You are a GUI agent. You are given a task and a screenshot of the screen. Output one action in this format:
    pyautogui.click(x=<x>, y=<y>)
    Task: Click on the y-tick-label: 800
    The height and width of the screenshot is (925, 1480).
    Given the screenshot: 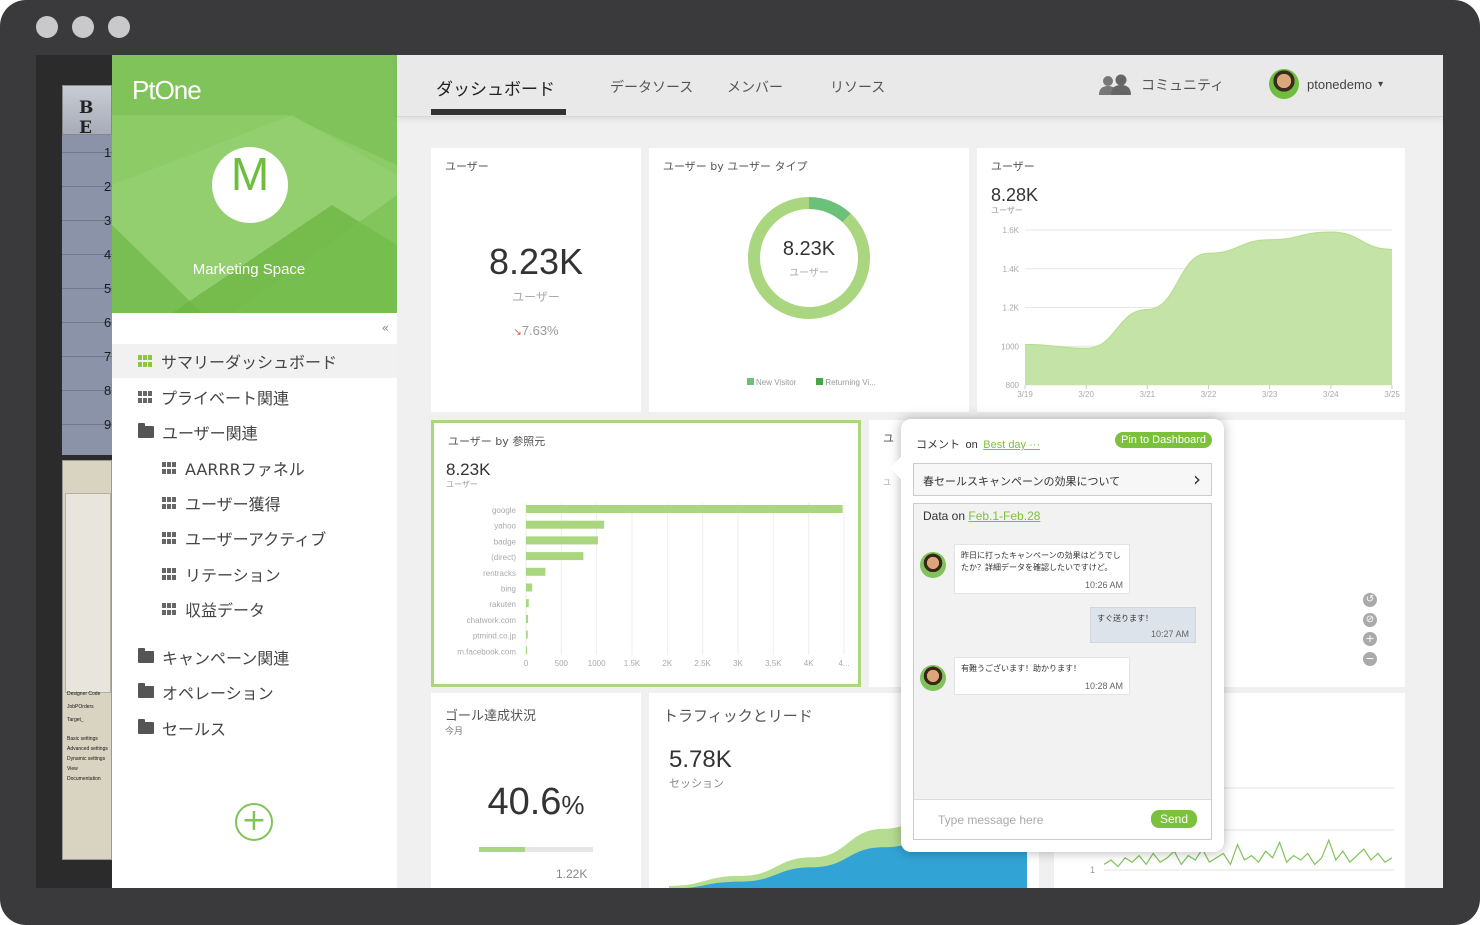 What is the action you would take?
    pyautogui.click(x=1013, y=385)
    